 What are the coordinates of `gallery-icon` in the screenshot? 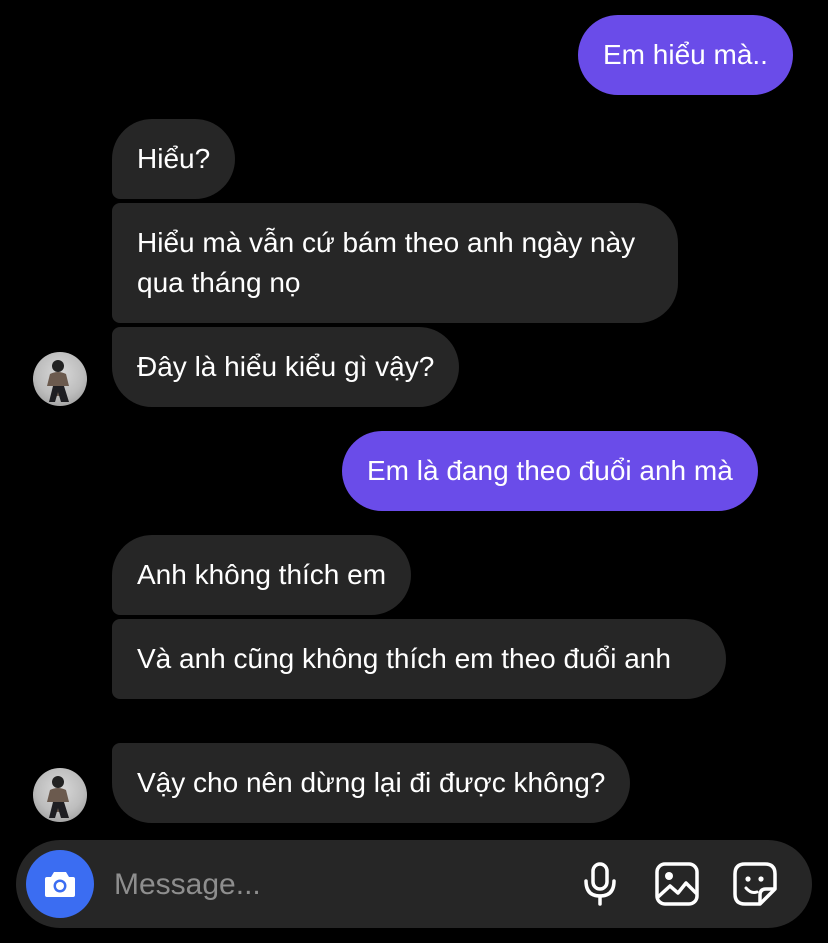 It's located at (677, 884).